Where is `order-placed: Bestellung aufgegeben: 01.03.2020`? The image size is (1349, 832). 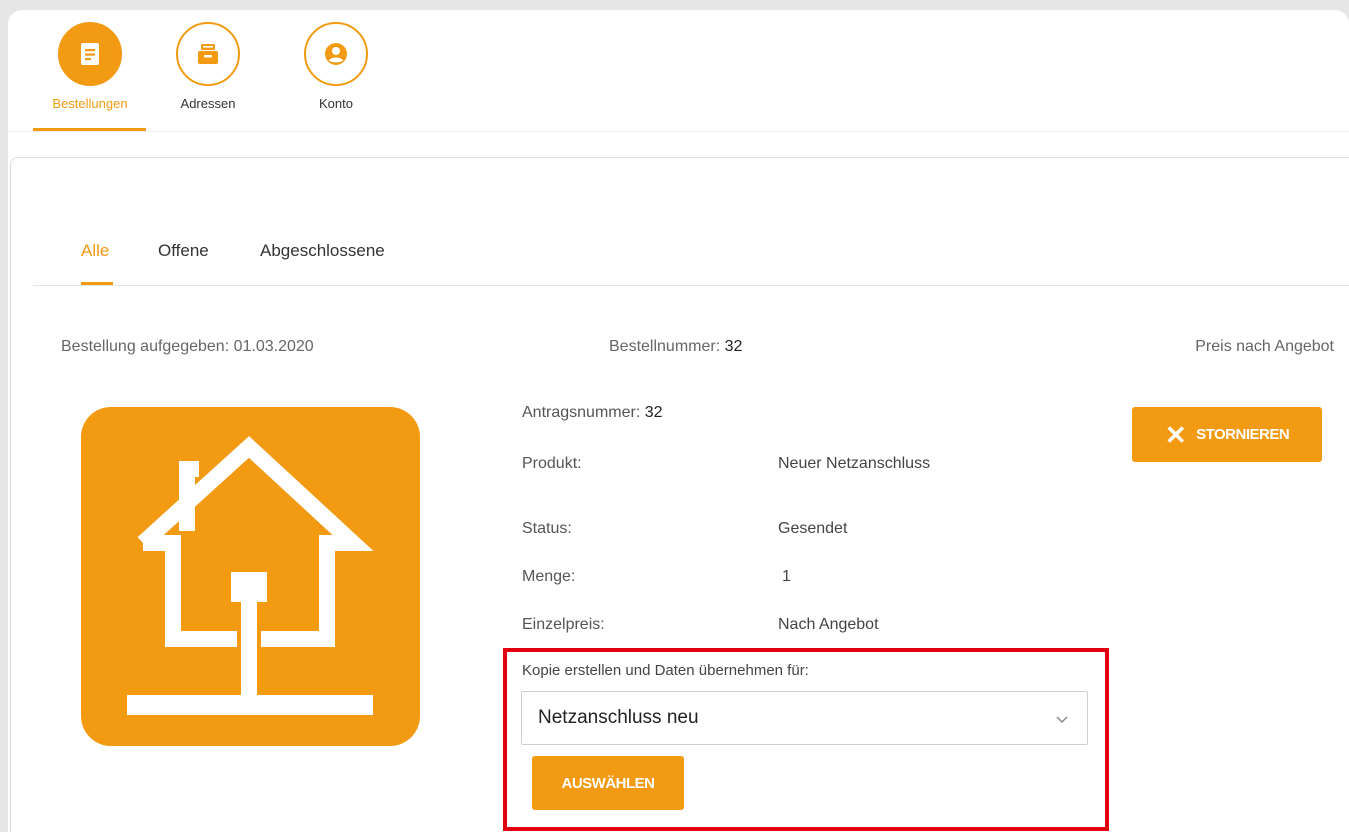
order-placed: Bestellung aufgegeben: 01.03.2020 is located at coordinates (187, 347).